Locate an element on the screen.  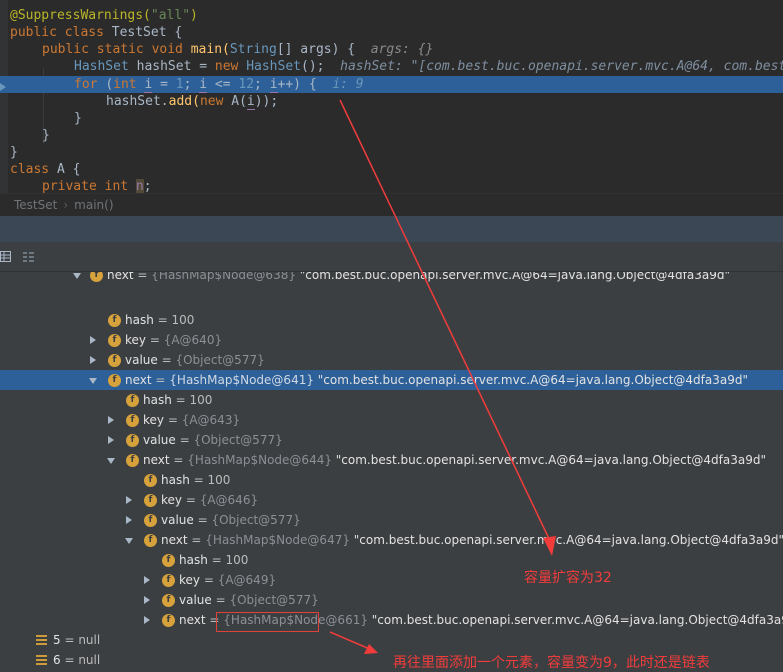
list-tree-icon is located at coordinates (28, 256).